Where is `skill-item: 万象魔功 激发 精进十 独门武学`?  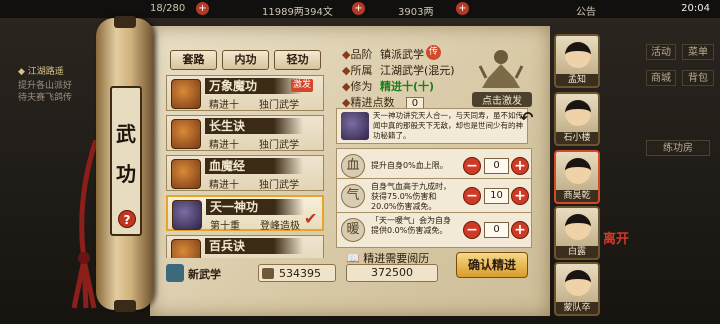
skill-item: 万象魔功 激发 精进十 独门武学 is located at coordinates (245, 93).